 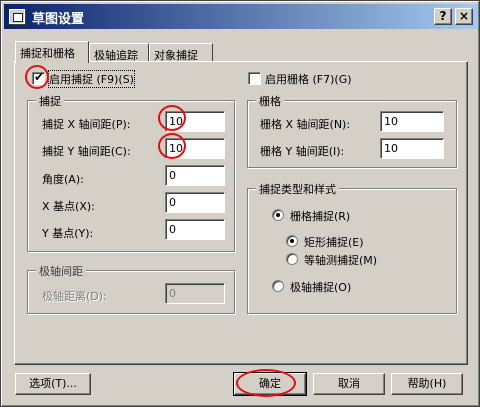 I want to click on tab-polar-tracking: 极轴追踪, so click(x=119, y=52).